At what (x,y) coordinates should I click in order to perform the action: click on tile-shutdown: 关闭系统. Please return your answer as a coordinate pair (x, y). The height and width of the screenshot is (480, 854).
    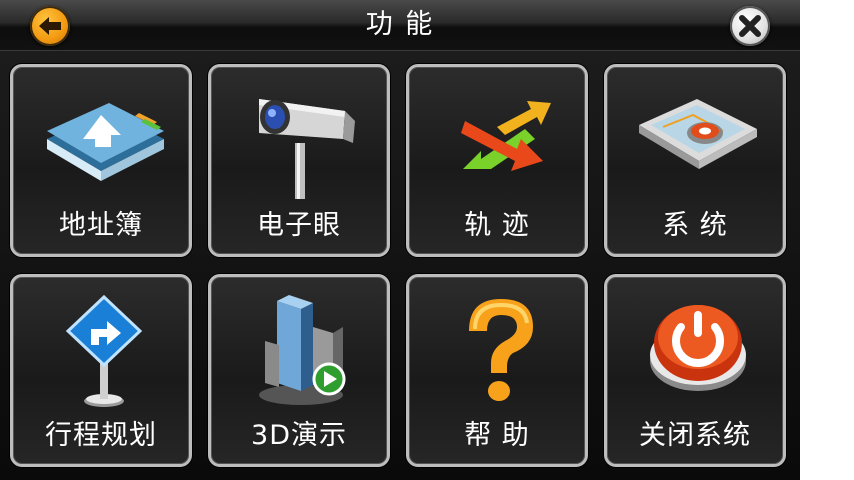
    Looking at the image, I should click on (695, 370).